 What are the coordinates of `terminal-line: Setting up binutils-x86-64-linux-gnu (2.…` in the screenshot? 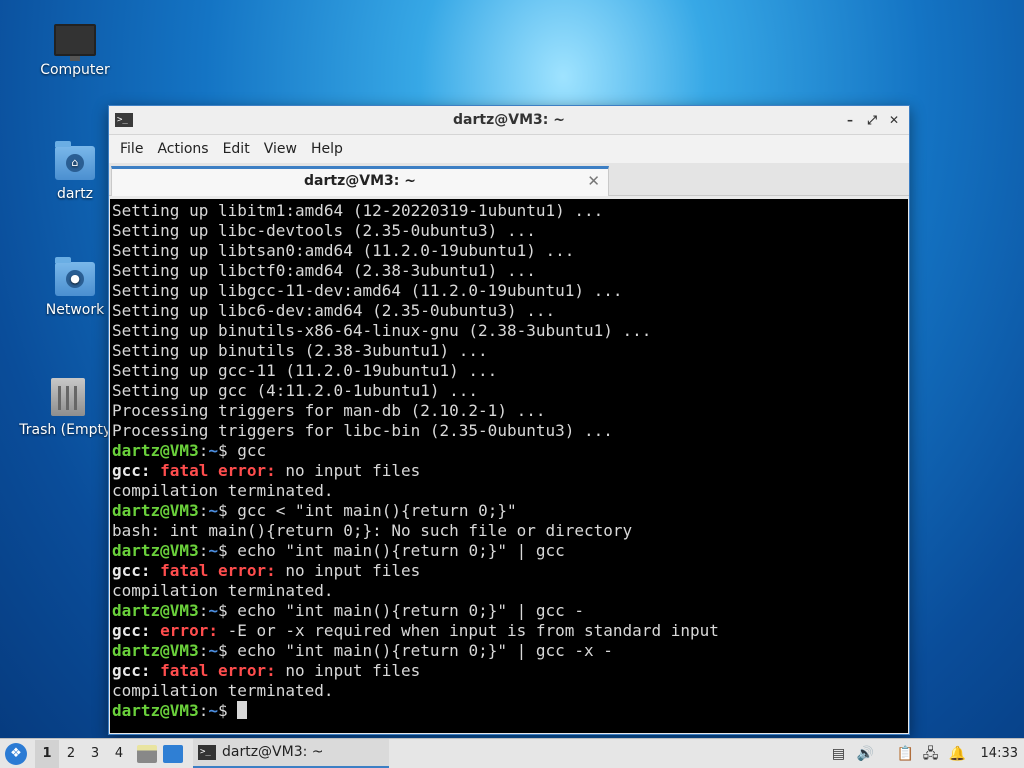 It's located at (510, 331).